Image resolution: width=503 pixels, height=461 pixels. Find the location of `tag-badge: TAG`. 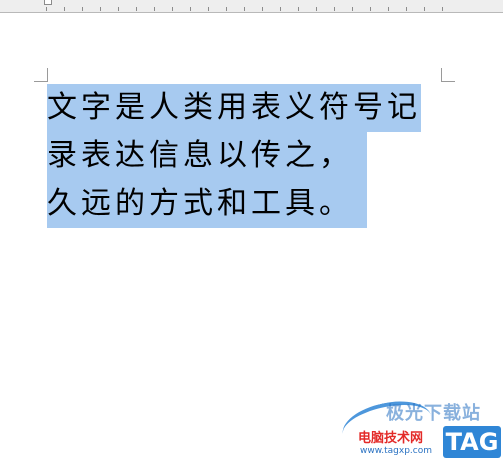

tag-badge: TAG is located at coordinates (472, 442).